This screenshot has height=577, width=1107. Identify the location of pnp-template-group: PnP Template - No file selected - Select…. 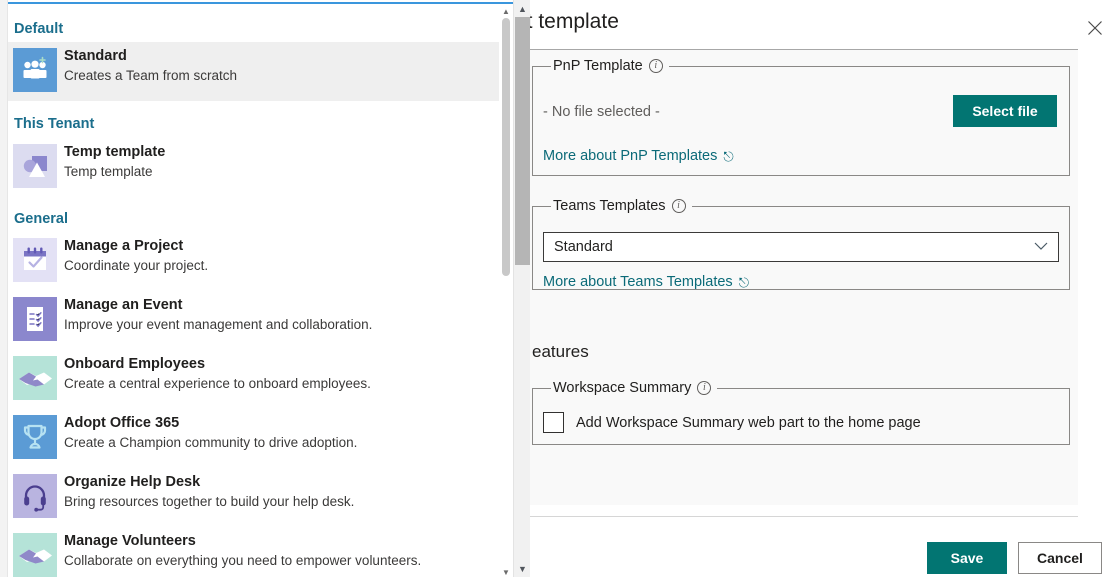
(801, 117).